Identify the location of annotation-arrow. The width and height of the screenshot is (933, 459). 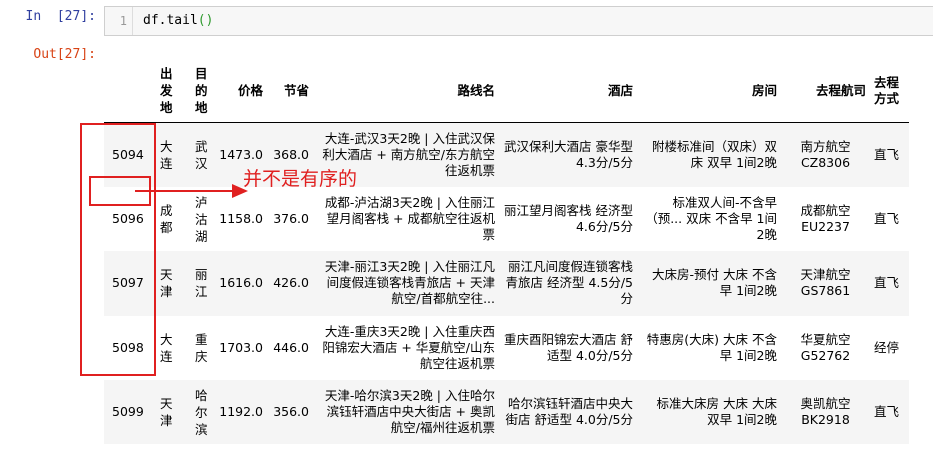
(191, 191).